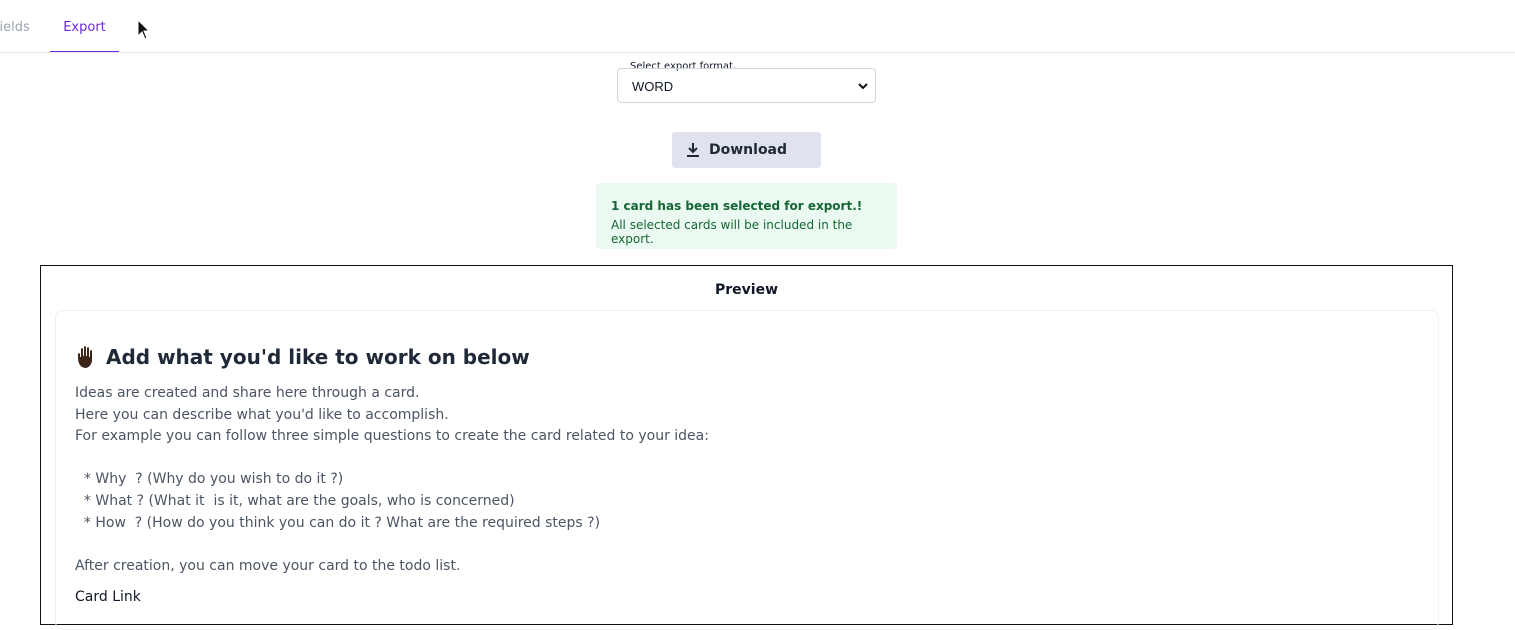 Image resolution: width=1515 pixels, height=630 pixels. I want to click on alert-title: 1 card has been selected for export.!, so click(737, 206).